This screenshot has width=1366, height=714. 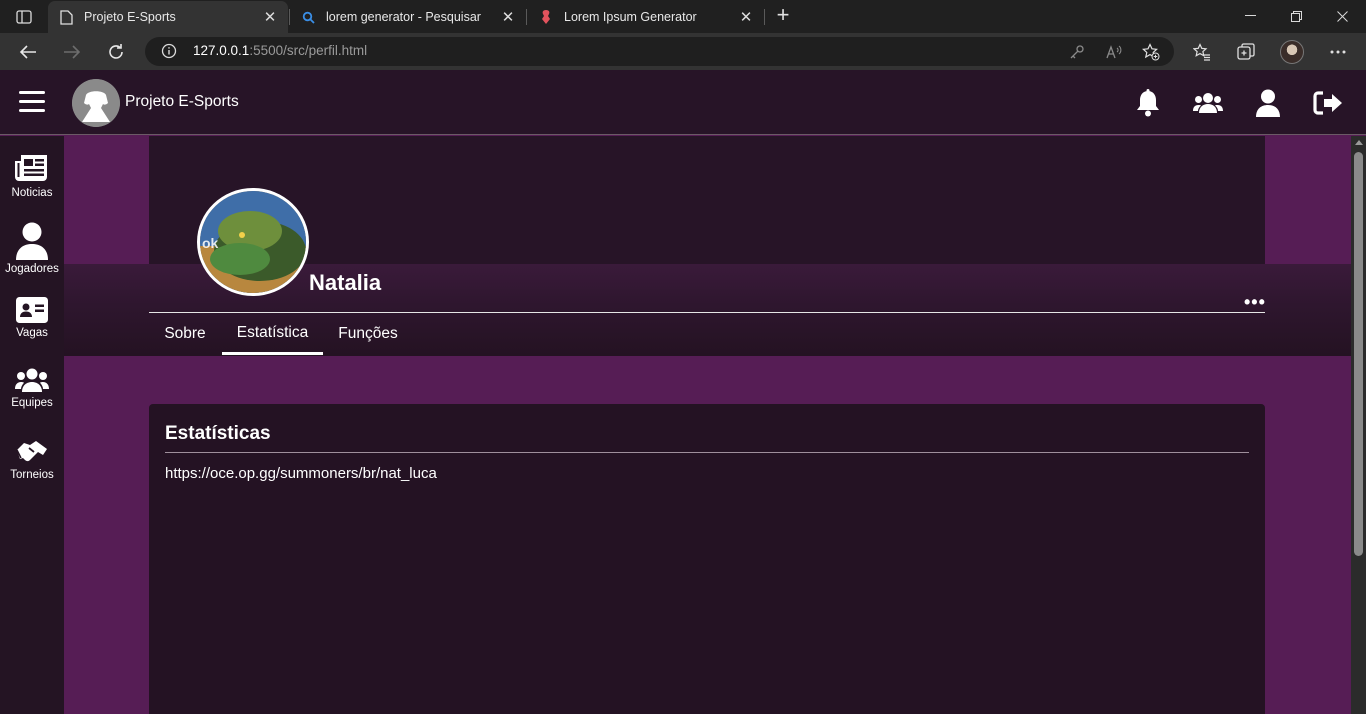 I want to click on page-scrollbar, so click(x=1358, y=425).